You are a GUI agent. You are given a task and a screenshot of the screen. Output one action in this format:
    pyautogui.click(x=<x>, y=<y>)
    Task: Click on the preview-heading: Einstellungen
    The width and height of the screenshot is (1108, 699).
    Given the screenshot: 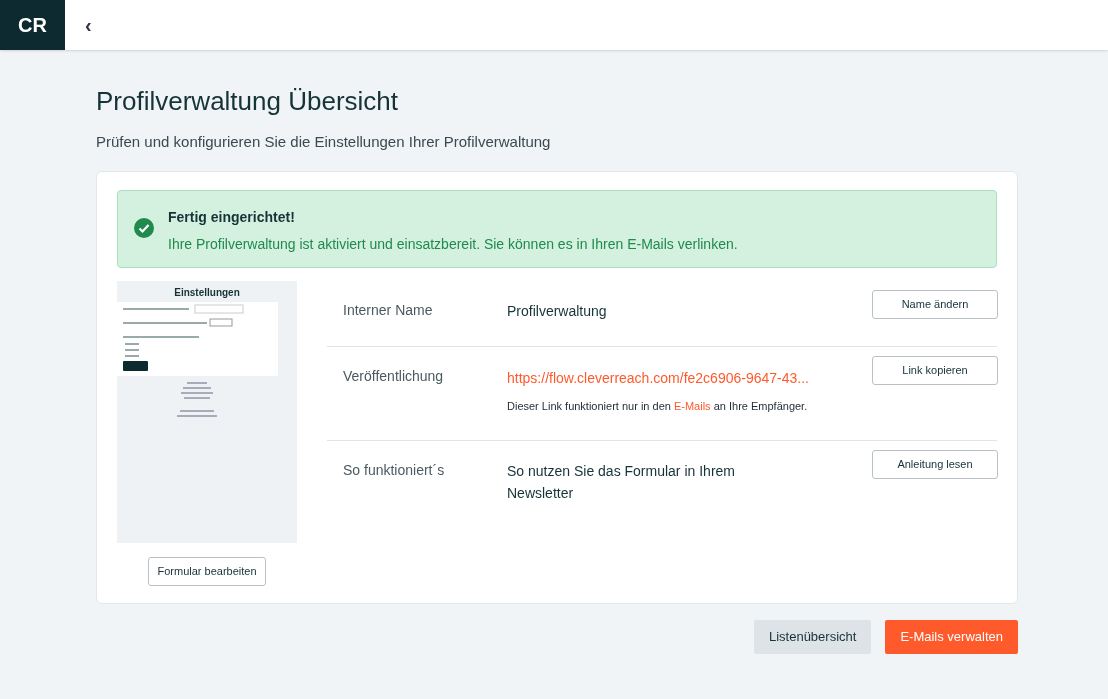 What is the action you would take?
    pyautogui.click(x=207, y=292)
    